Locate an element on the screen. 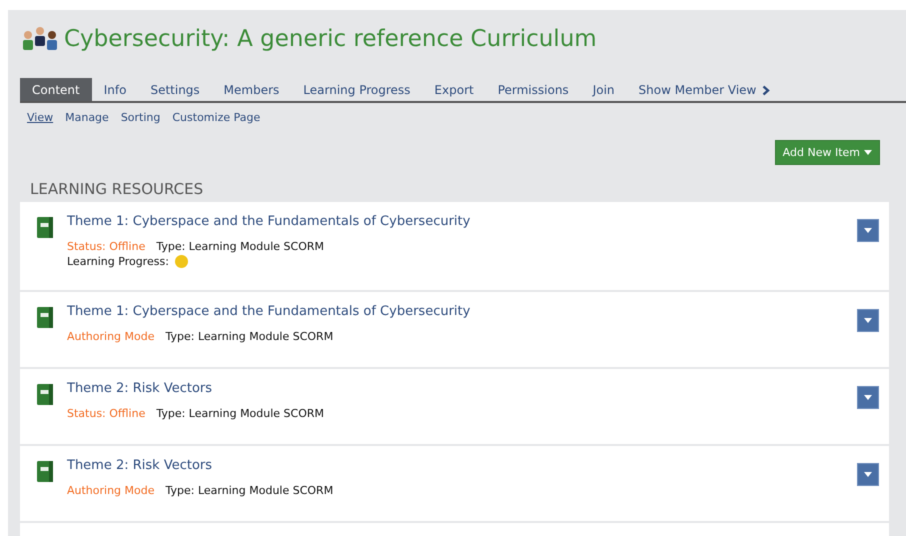 The image size is (906, 536). group-icon is located at coordinates (40, 39).